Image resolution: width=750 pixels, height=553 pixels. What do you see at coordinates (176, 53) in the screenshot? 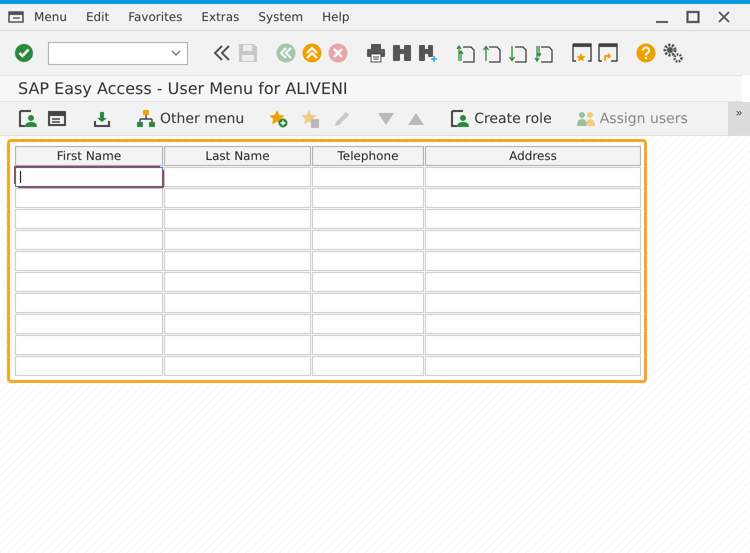
I see `caret-icon` at bounding box center [176, 53].